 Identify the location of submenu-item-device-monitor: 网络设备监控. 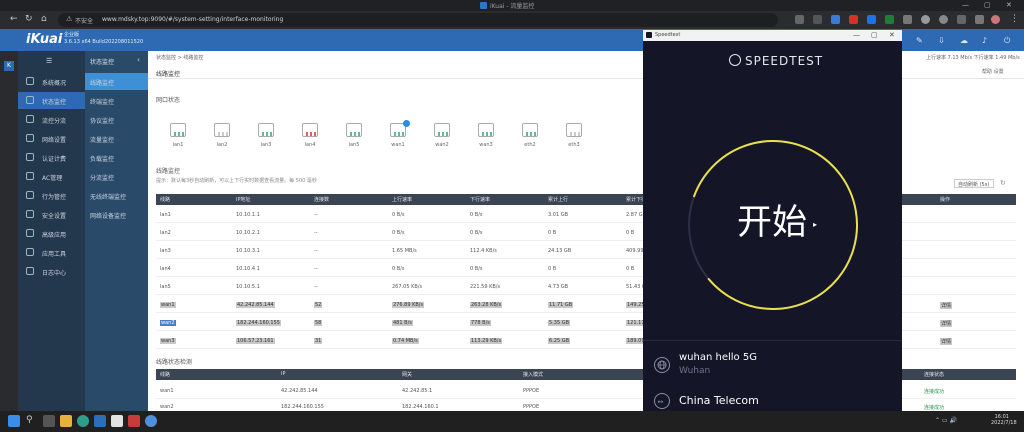
(116, 214).